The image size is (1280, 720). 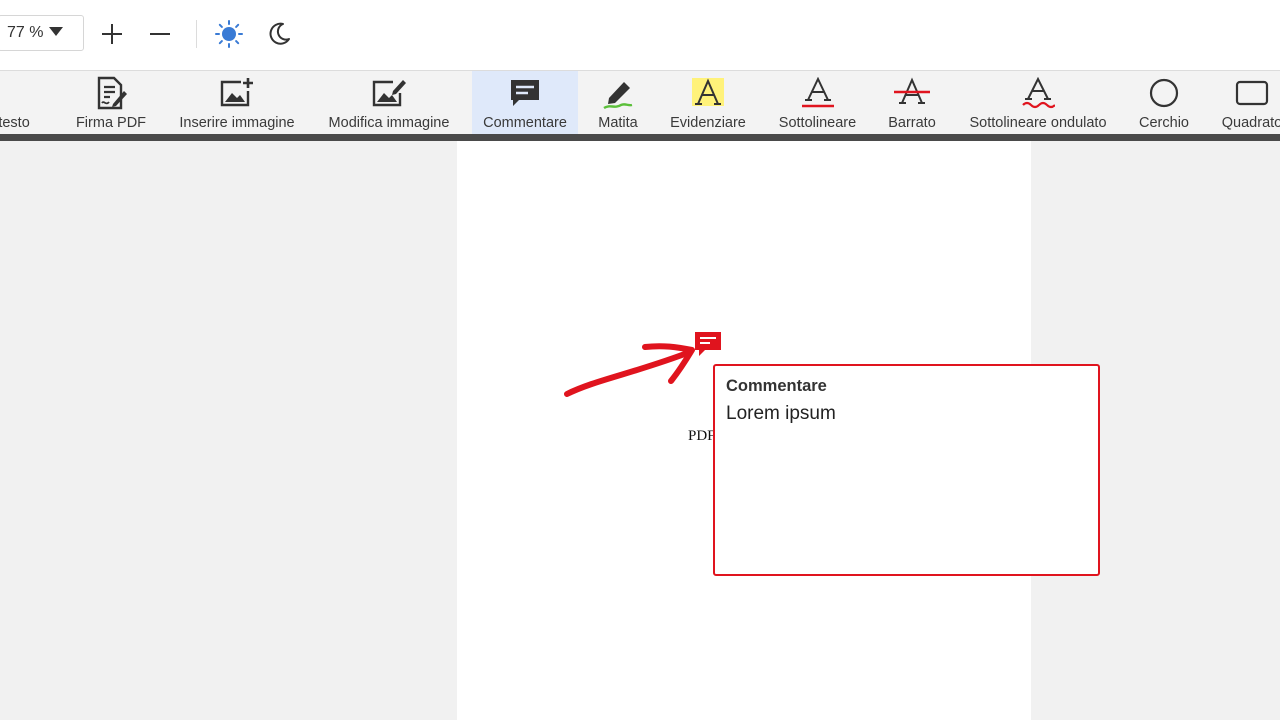 I want to click on tool-label: e testo, so click(x=15, y=123).